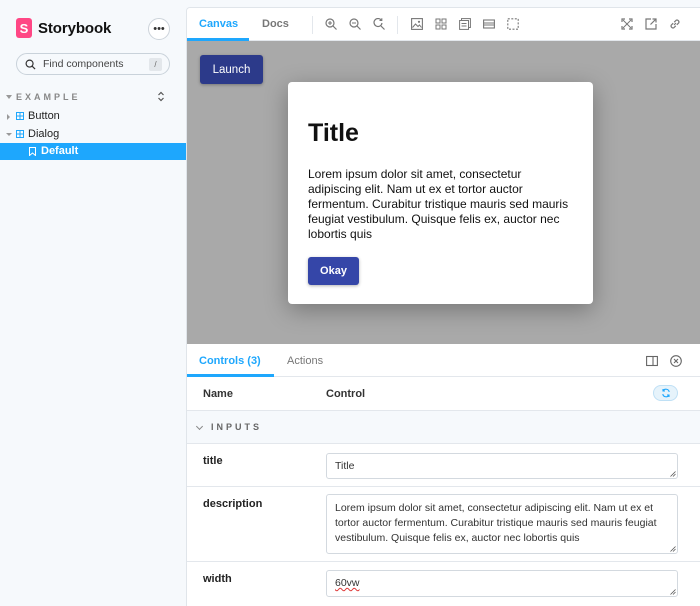 Image resolution: width=700 pixels, height=606 pixels. Describe the element at coordinates (513, 24) in the screenshot. I see `outline-icon` at that location.